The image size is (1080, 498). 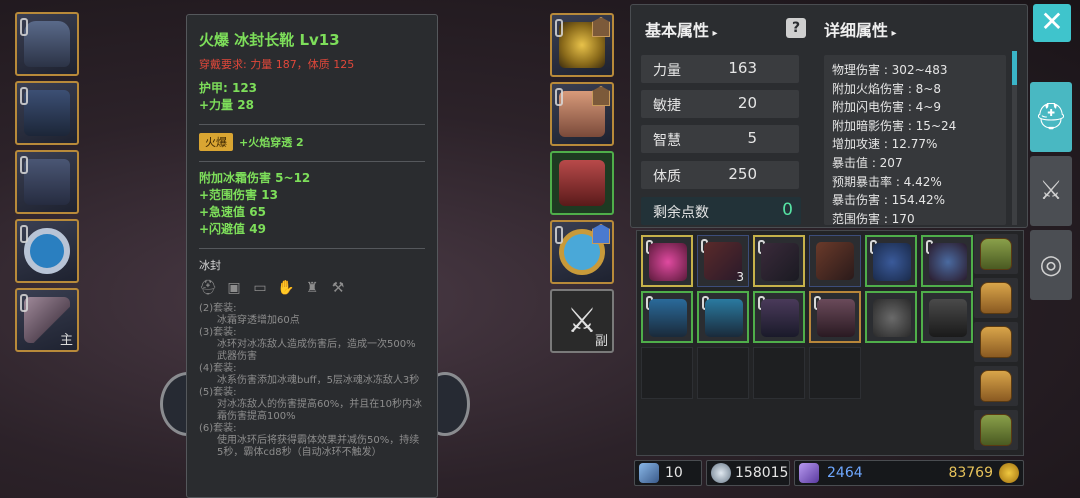 What do you see at coordinates (856, 30) in the screenshot?
I see `detail-stats-title: 详细属性` at bounding box center [856, 30].